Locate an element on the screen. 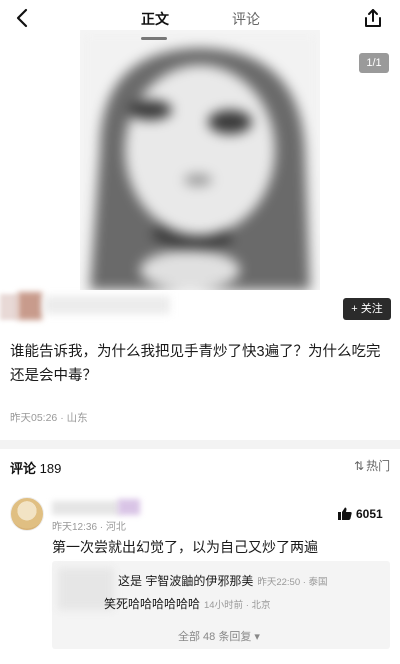 The image size is (400, 664). drag-handle is located at coordinates (154, 38).